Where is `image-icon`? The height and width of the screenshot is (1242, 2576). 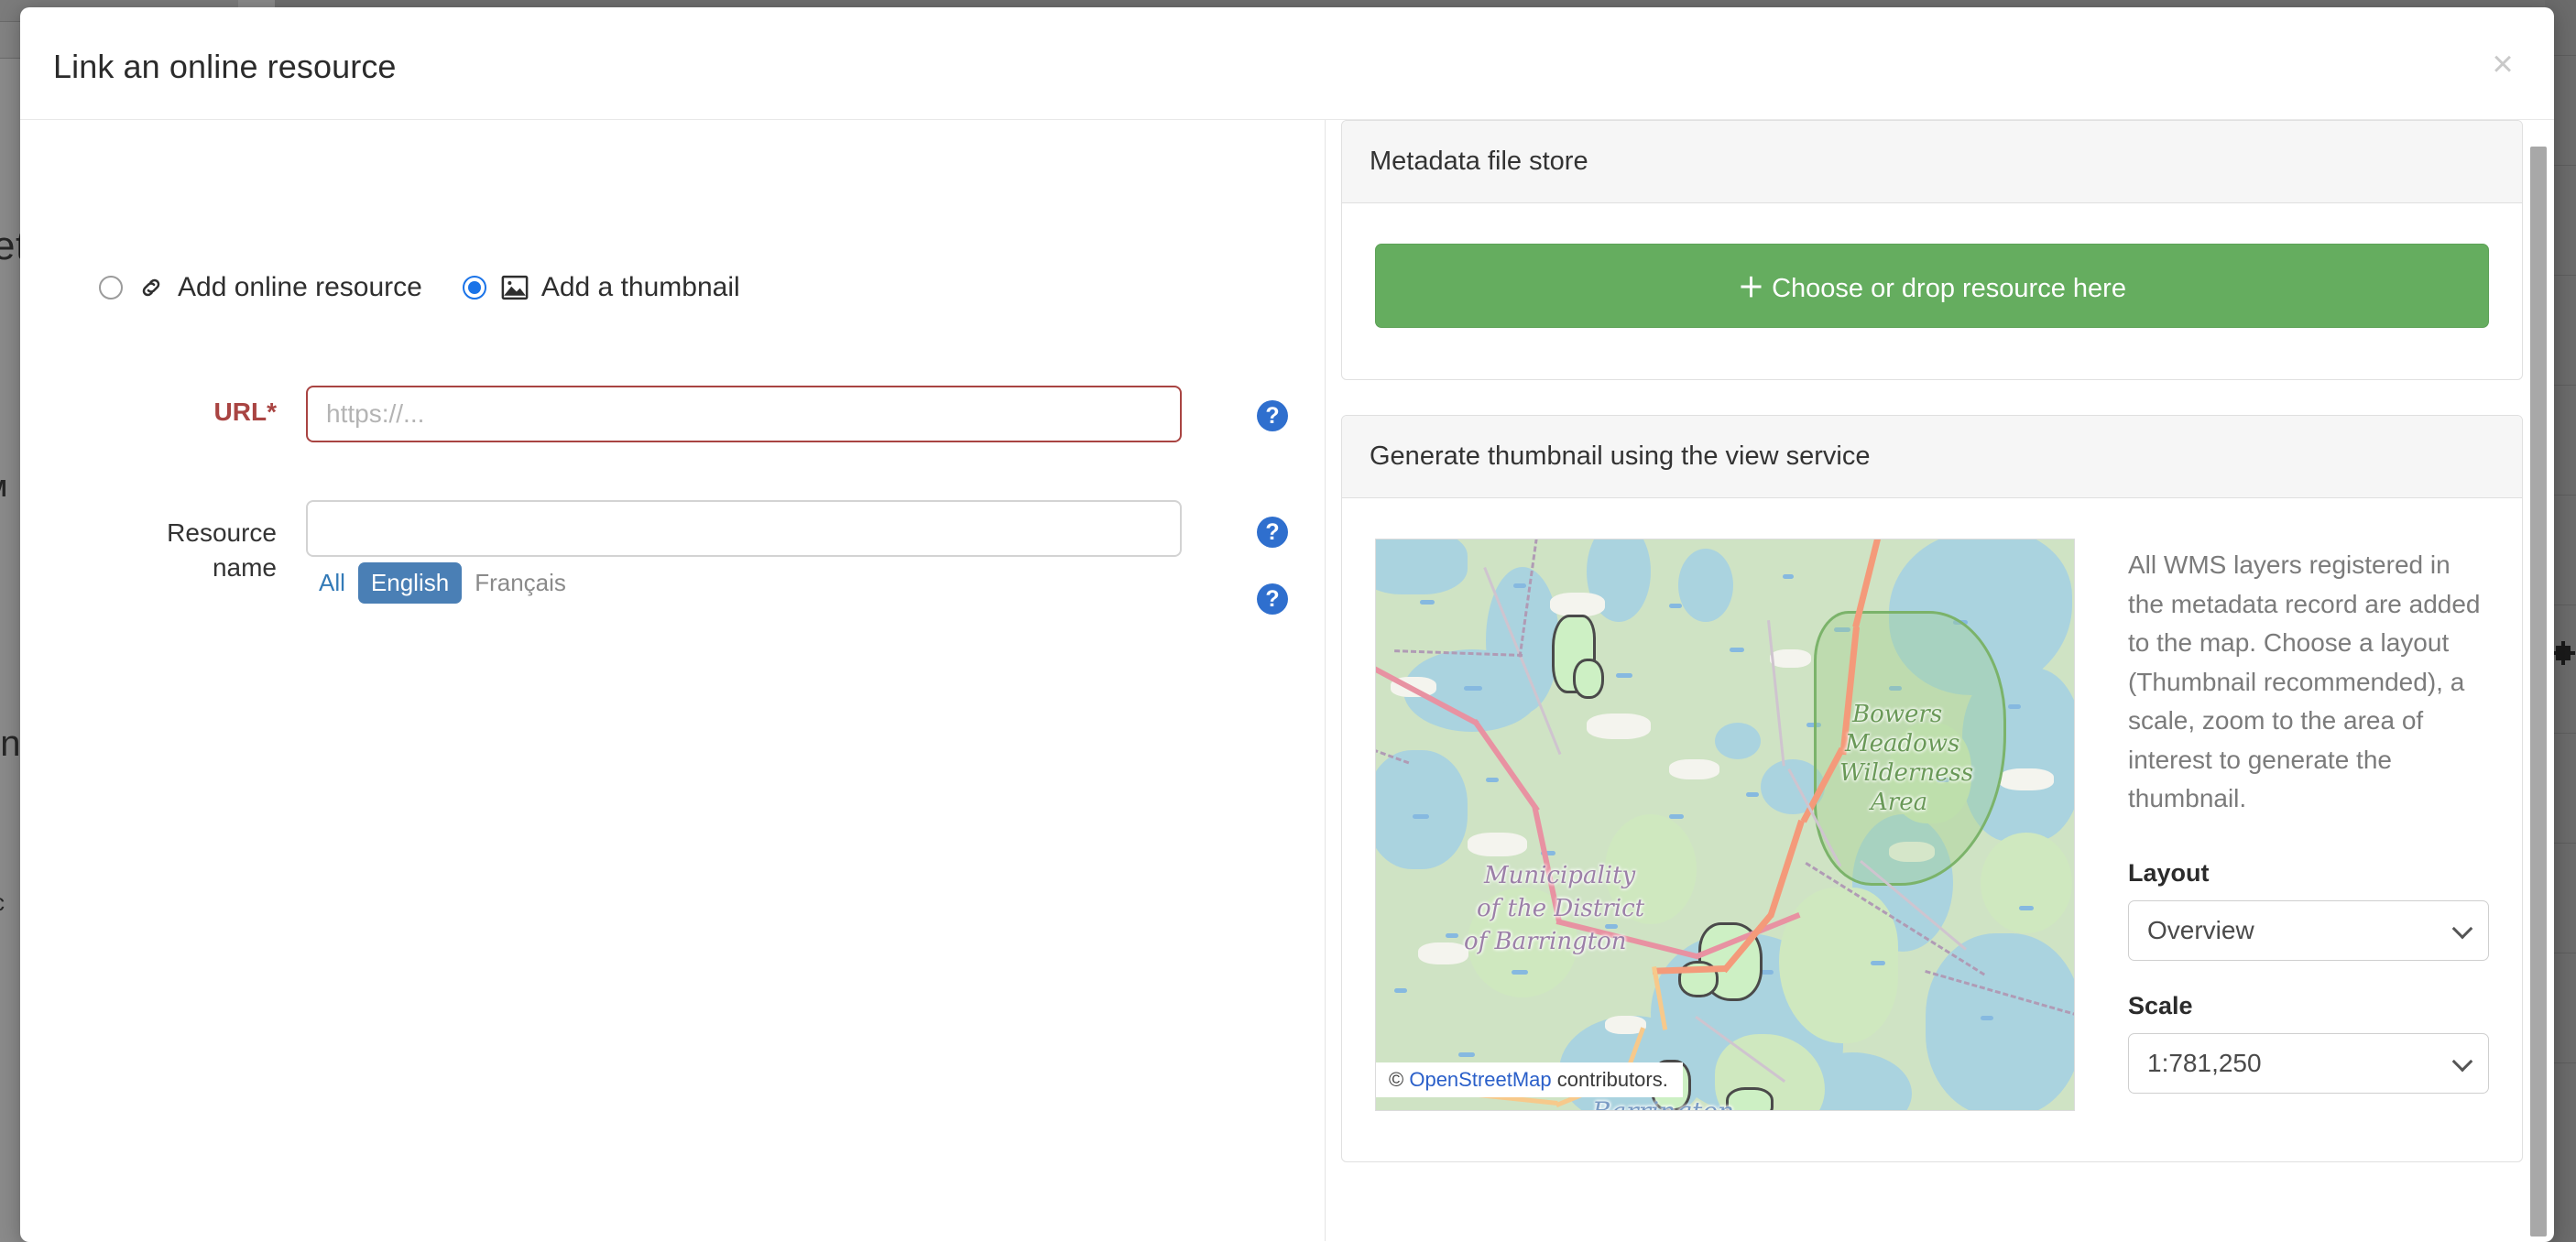 image-icon is located at coordinates (515, 287).